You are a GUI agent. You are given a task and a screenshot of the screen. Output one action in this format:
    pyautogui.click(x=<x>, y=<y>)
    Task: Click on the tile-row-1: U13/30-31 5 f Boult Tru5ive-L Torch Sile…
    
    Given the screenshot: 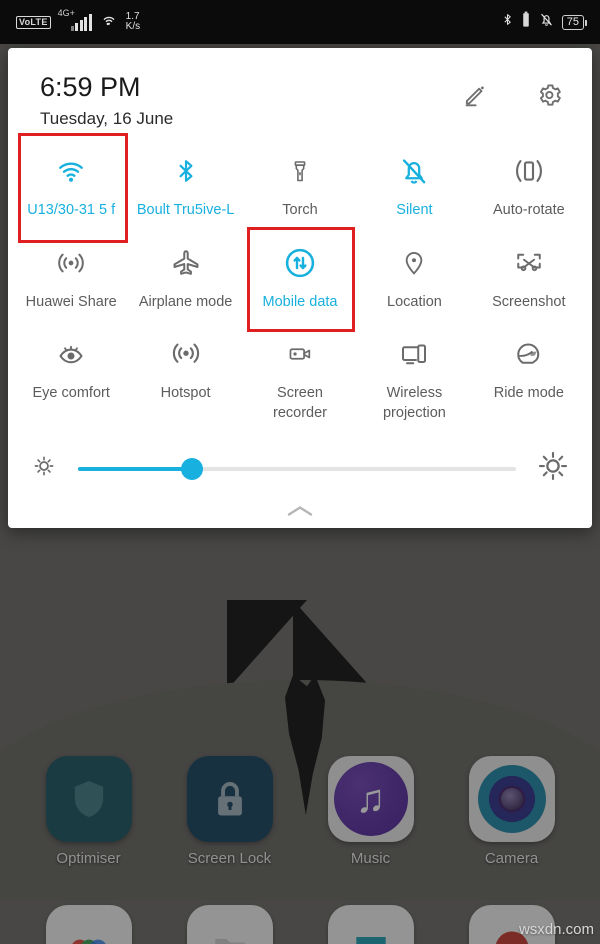 What is the action you would take?
    pyautogui.click(x=300, y=188)
    